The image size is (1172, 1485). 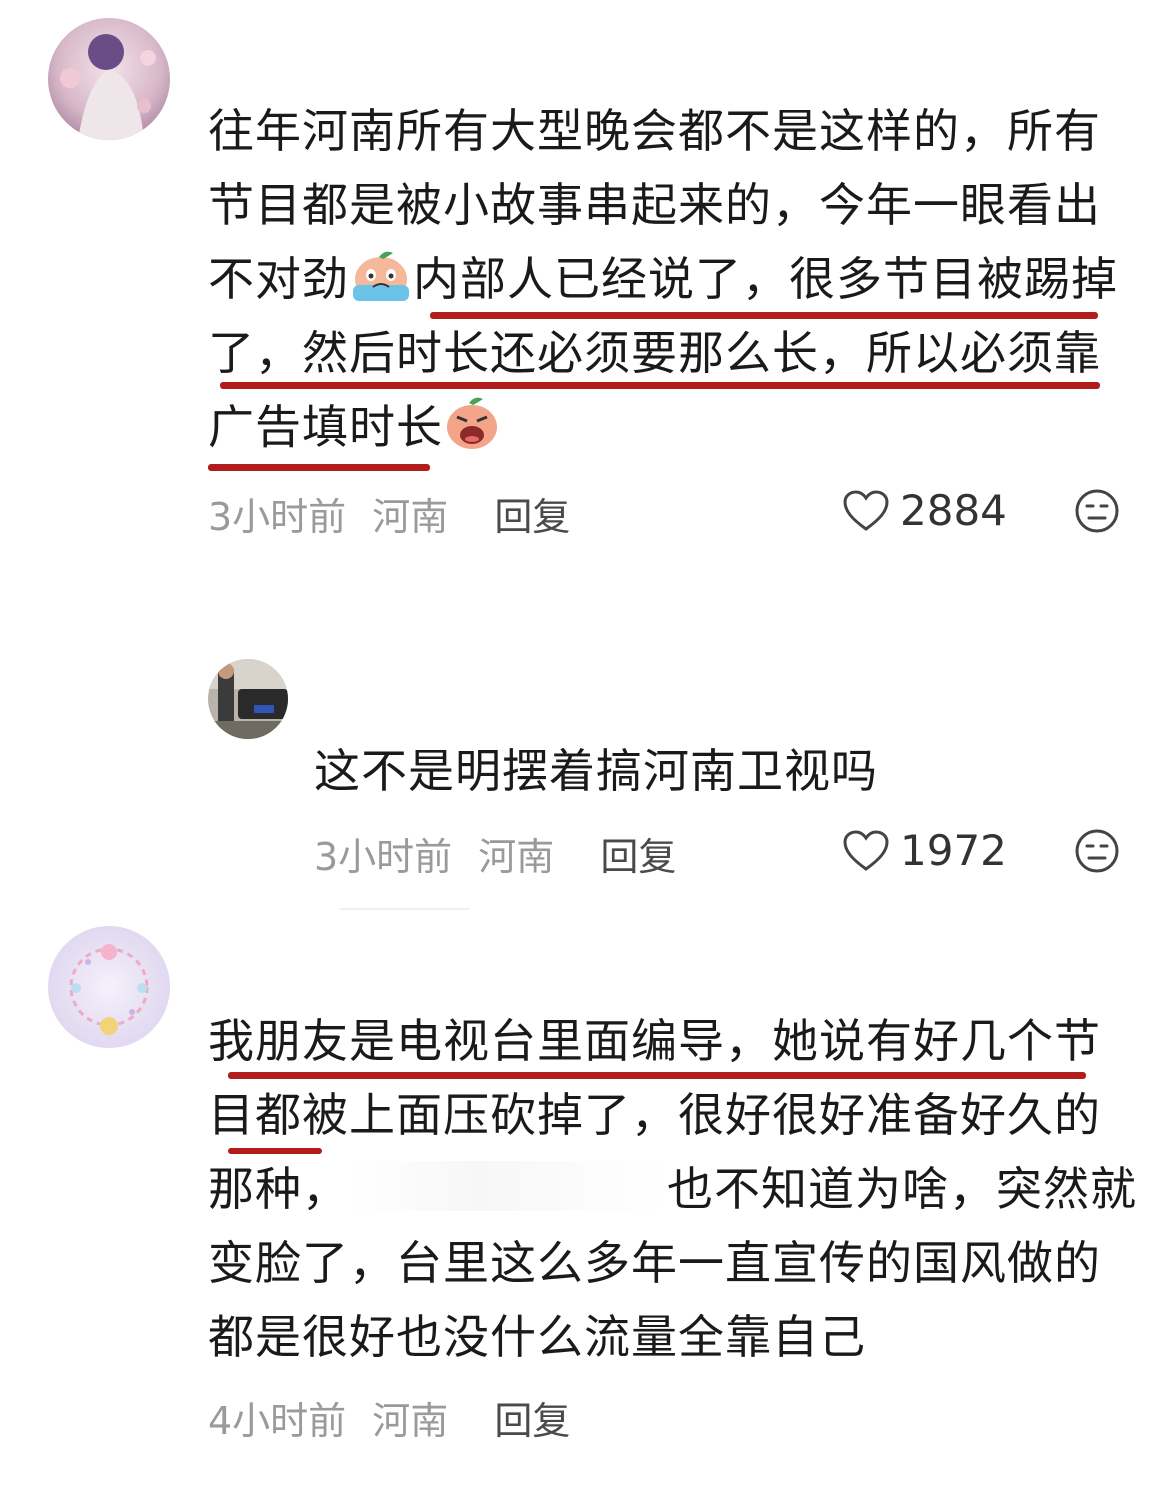 What do you see at coordinates (953, 850) in the screenshot?
I see `like-count: 1972` at bounding box center [953, 850].